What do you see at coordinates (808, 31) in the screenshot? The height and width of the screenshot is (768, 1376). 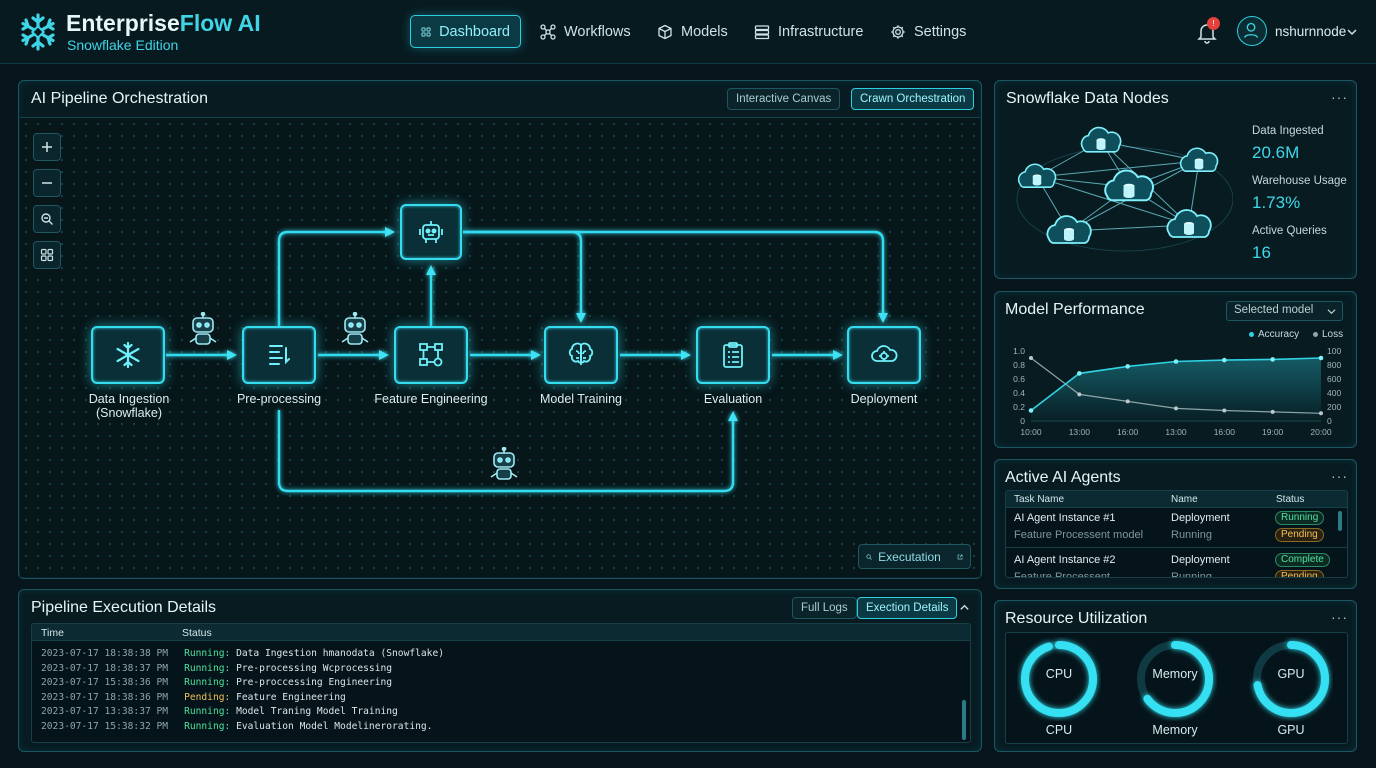 I see `nav-infrastructure: Infrastructure` at bounding box center [808, 31].